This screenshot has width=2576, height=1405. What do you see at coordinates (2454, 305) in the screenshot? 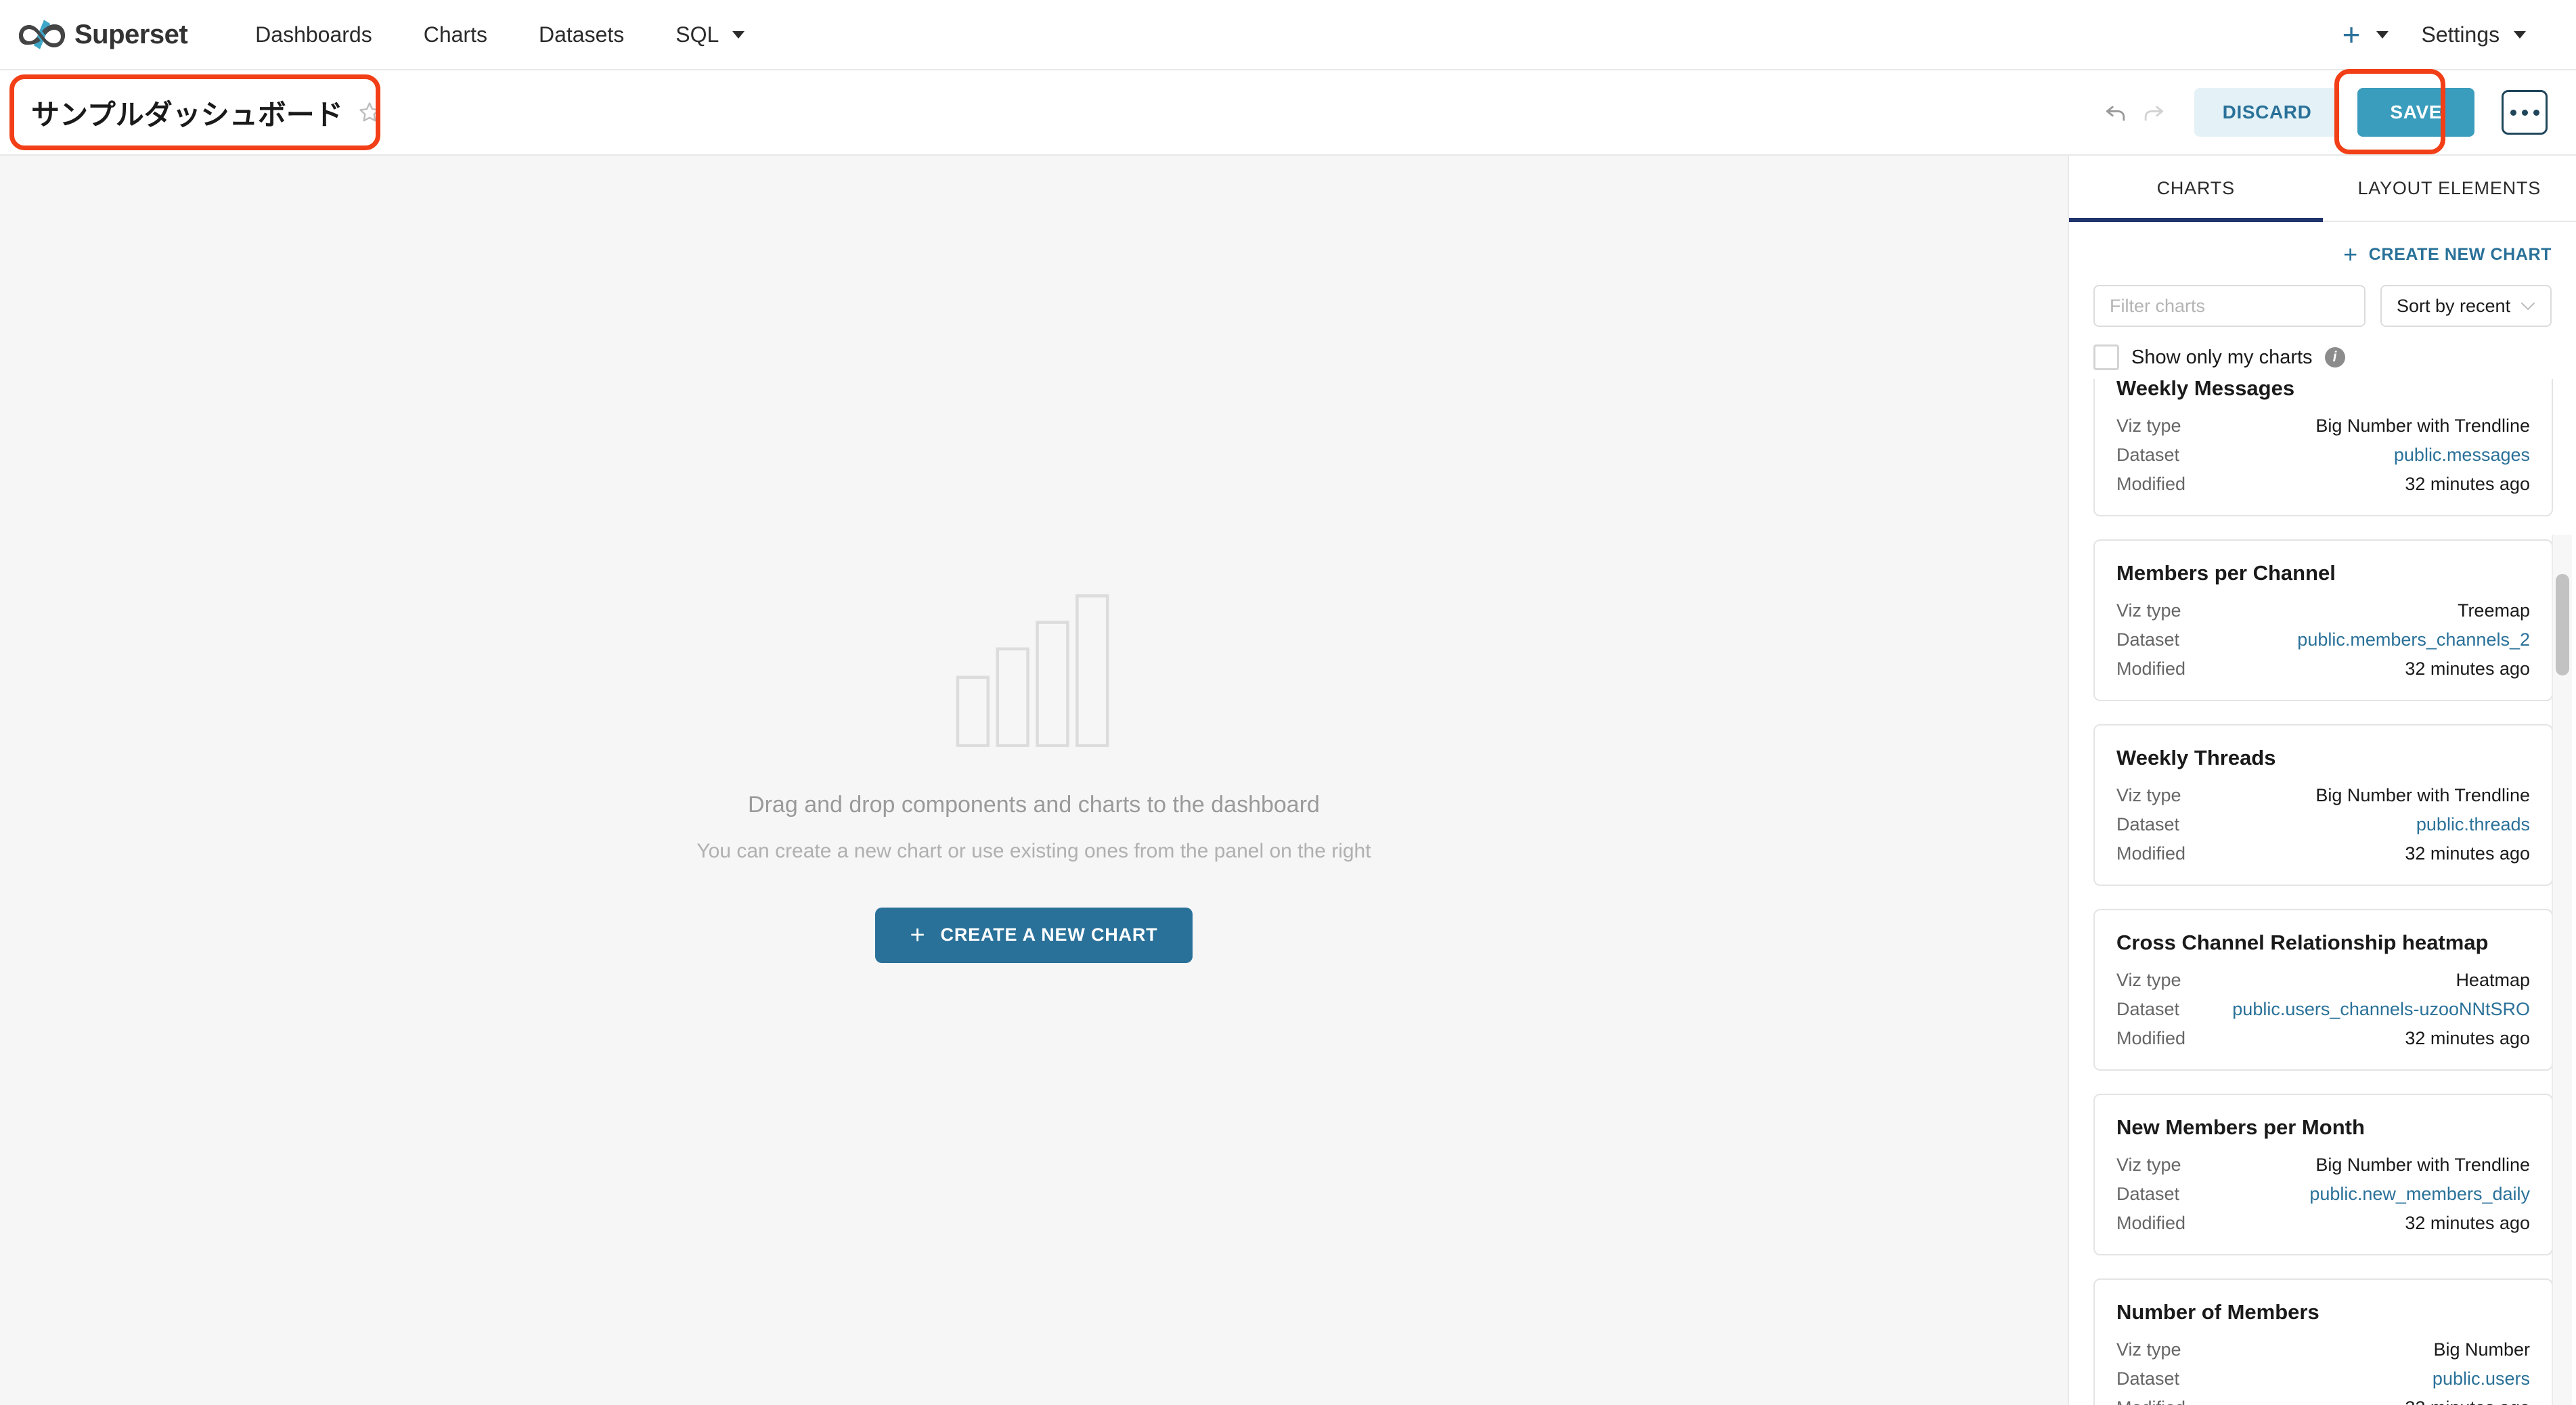
I see `sort-by-label: Sort by recent` at bounding box center [2454, 305].